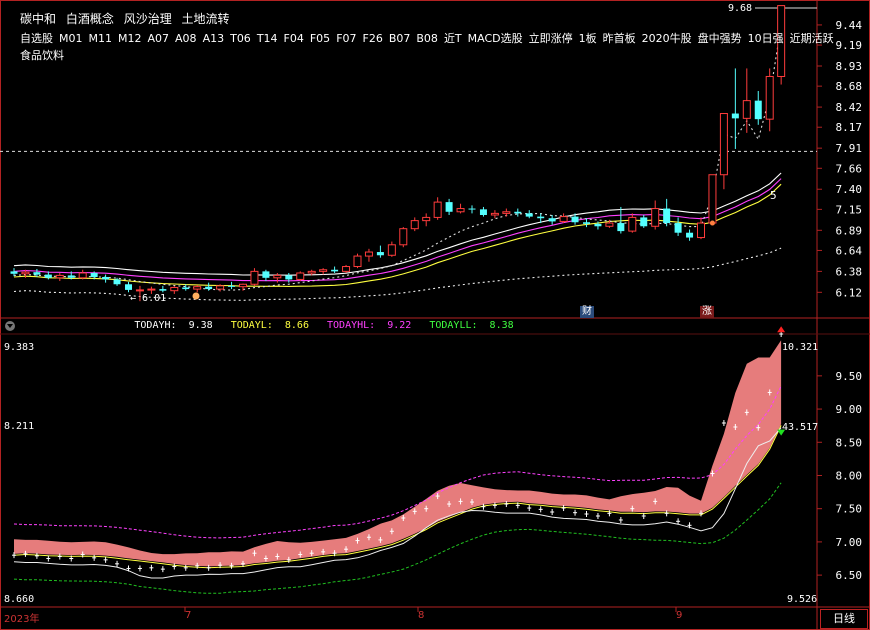 The height and width of the screenshot is (630, 870). Describe the element at coordinates (495, 38) in the screenshot. I see `selection-tag: MACD选股` at that location.